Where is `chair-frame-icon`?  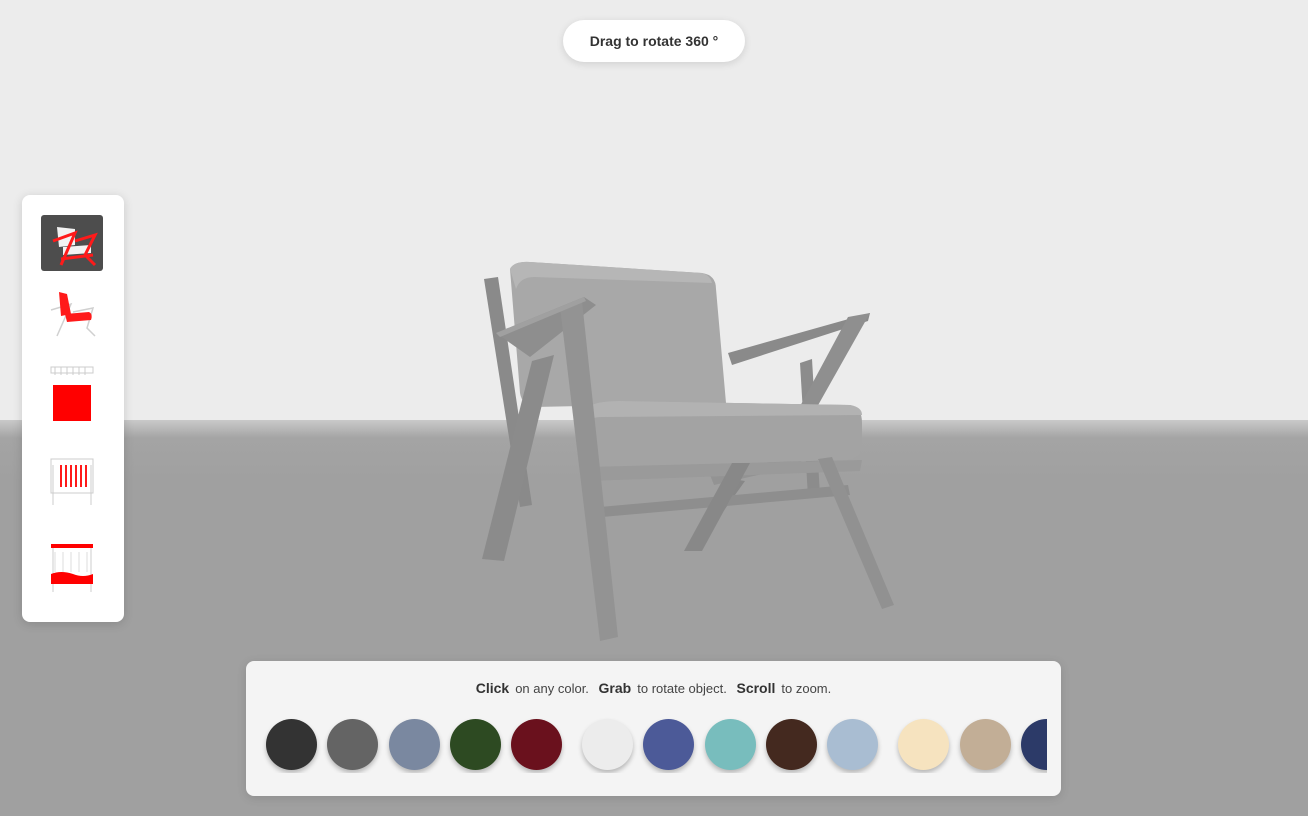
chair-frame-icon is located at coordinates (75, 247).